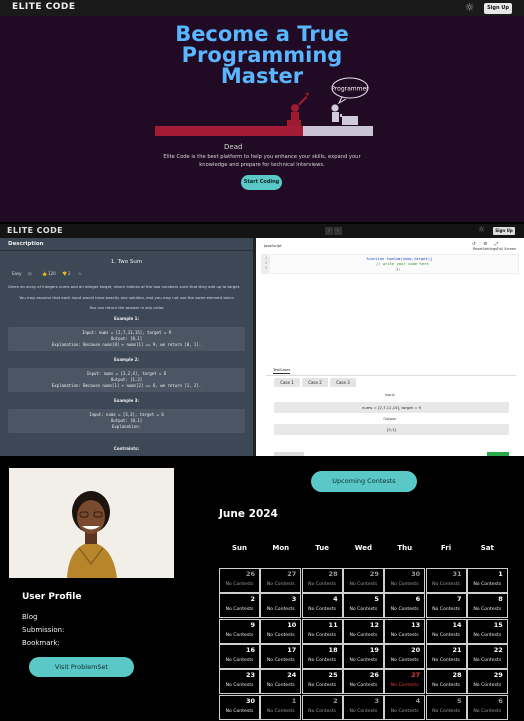 This screenshot has height=721, width=524. What do you see at coordinates (261, 182) in the screenshot?
I see `start-coding-button: Start Coding` at bounding box center [261, 182].